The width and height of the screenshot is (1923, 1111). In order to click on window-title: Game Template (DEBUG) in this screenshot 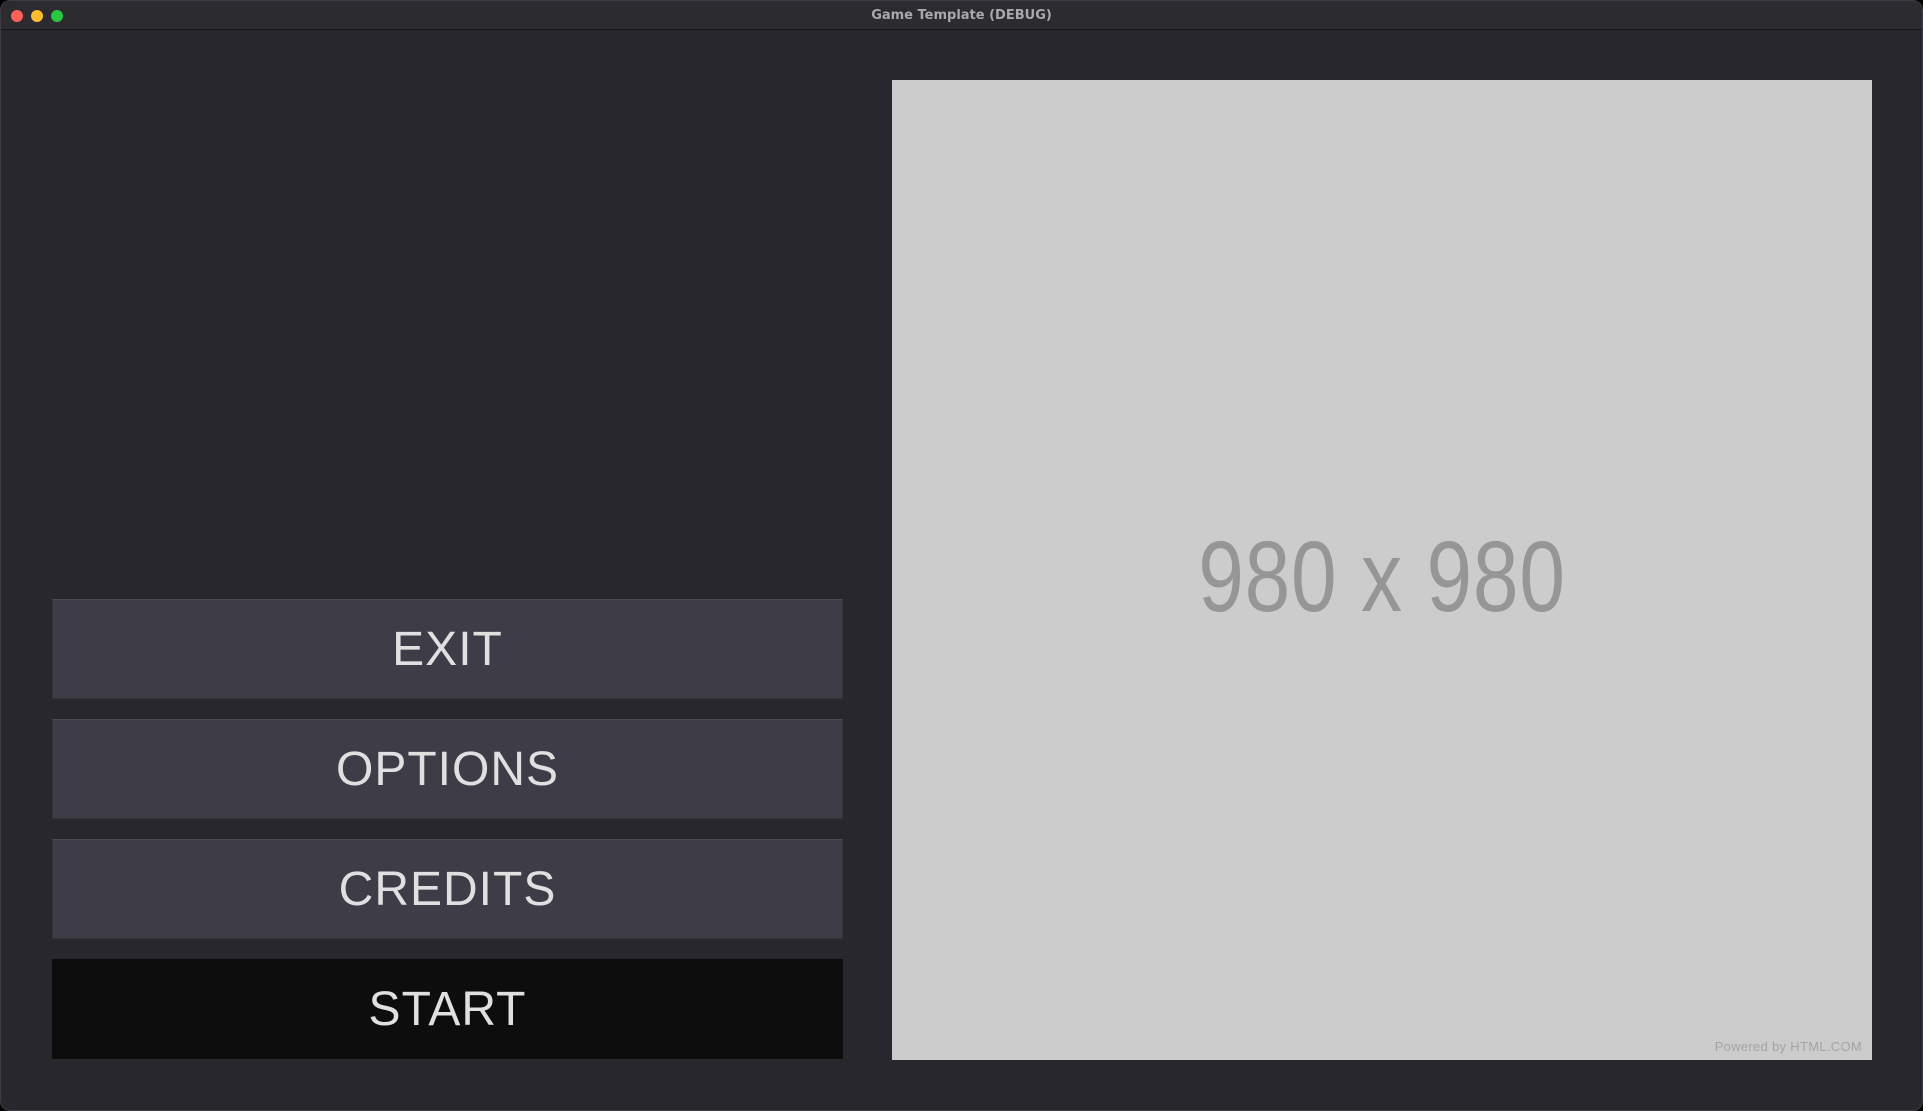, I will do `click(961, 15)`.